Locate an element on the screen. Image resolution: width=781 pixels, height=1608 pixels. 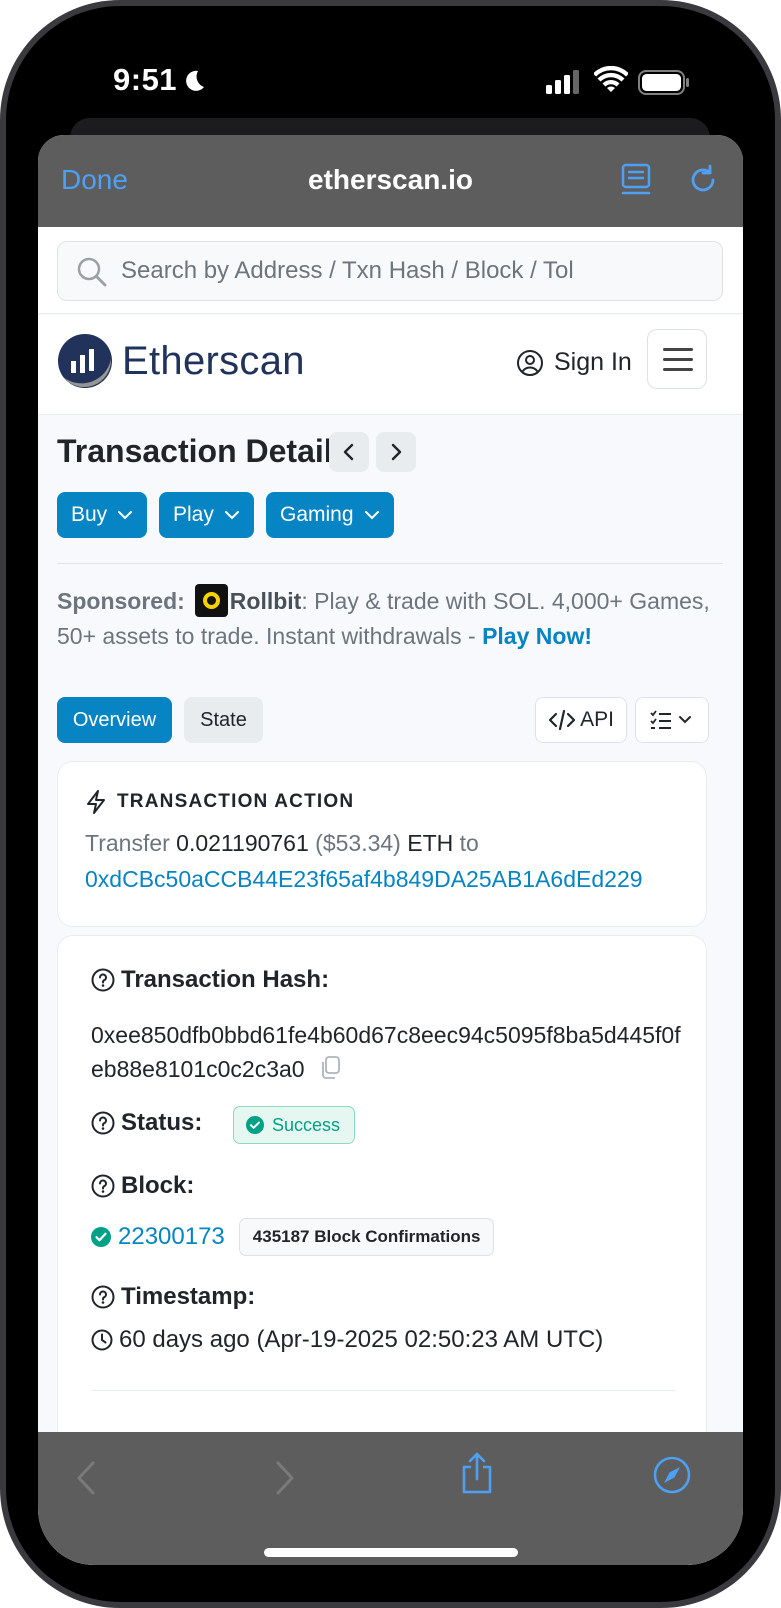
share-icon is located at coordinates (477, 1473).